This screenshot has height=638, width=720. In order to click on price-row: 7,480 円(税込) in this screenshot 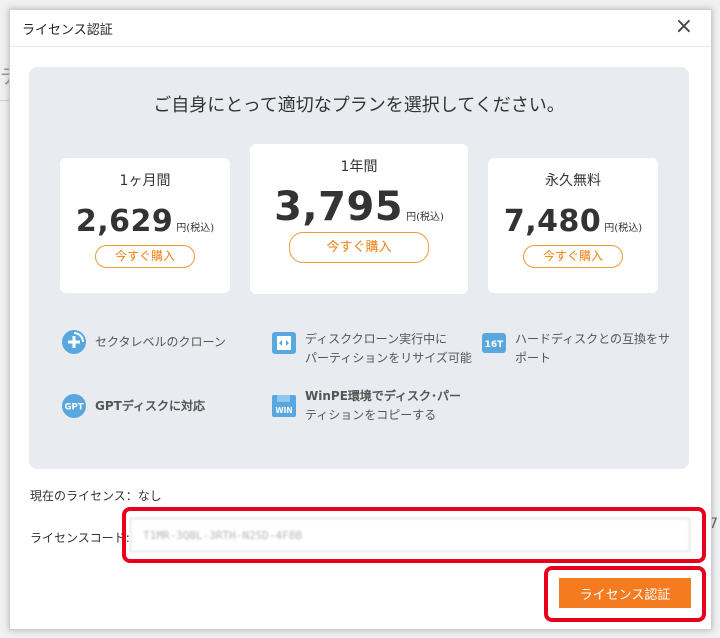, I will do `click(573, 221)`.